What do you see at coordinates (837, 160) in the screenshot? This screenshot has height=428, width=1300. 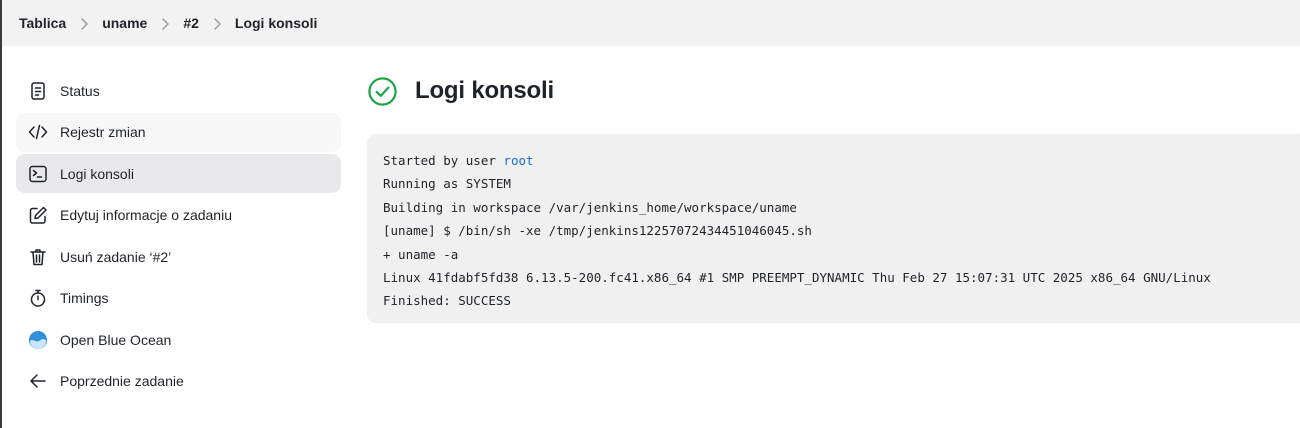 I see `console-line: Started by user root` at bounding box center [837, 160].